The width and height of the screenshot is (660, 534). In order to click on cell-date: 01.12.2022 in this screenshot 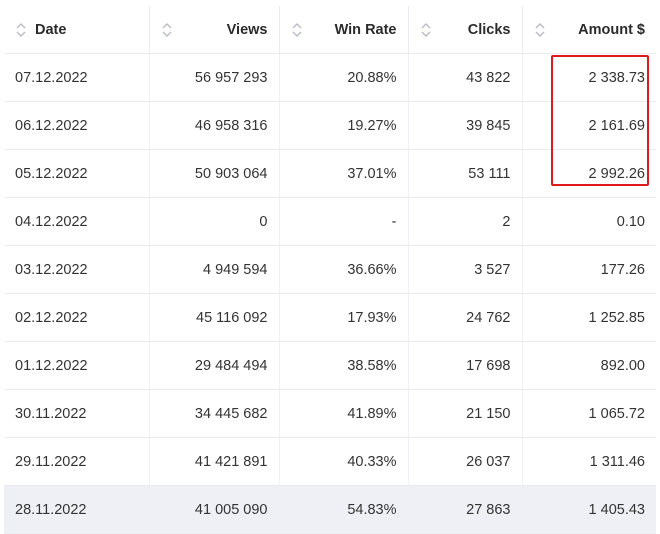, I will do `click(77, 365)`.